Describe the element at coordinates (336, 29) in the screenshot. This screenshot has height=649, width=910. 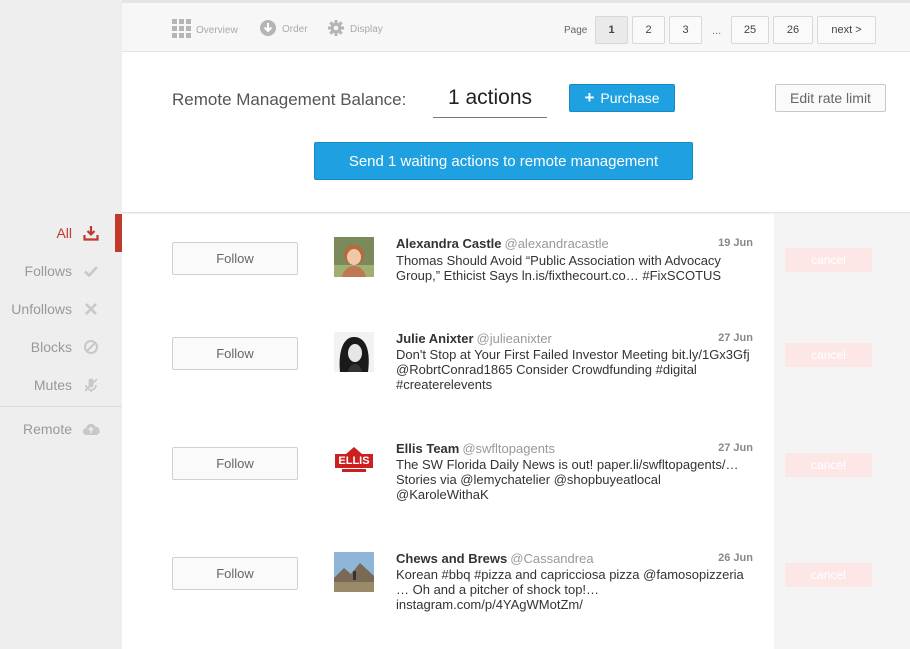
I see `gear-icon` at that location.